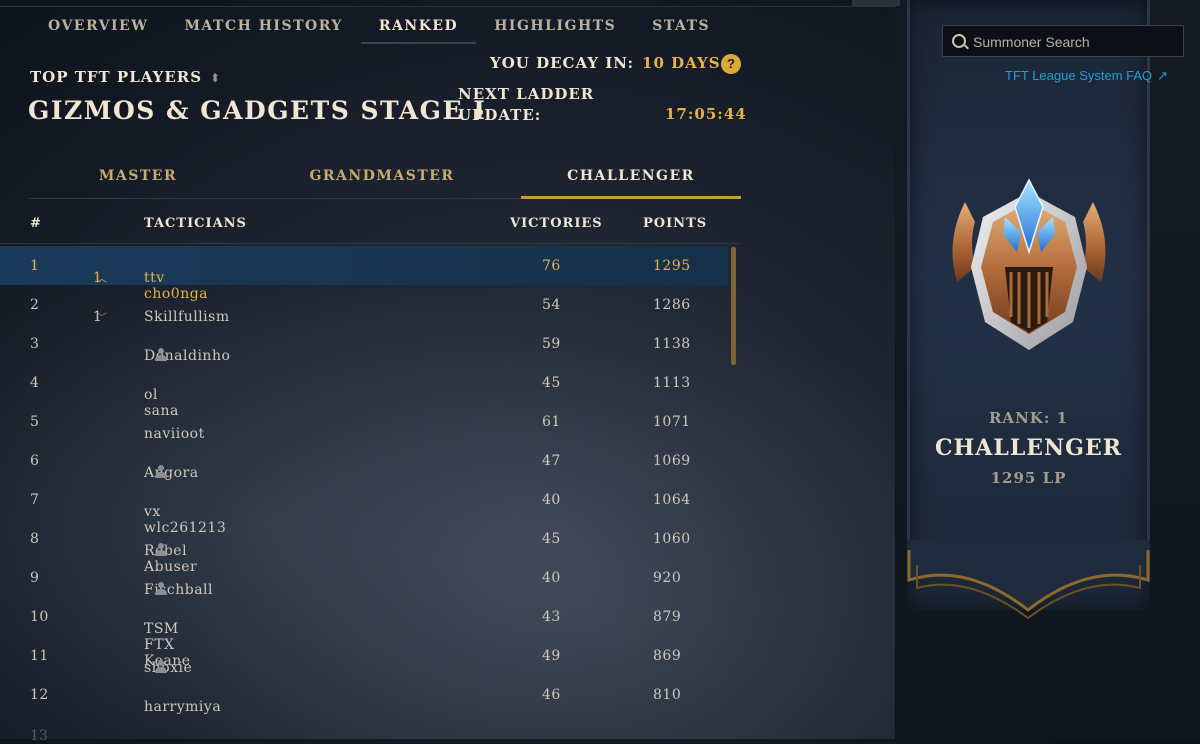 This screenshot has height=744, width=1200. I want to click on rank-lp: 1295 LP, so click(1028, 478).